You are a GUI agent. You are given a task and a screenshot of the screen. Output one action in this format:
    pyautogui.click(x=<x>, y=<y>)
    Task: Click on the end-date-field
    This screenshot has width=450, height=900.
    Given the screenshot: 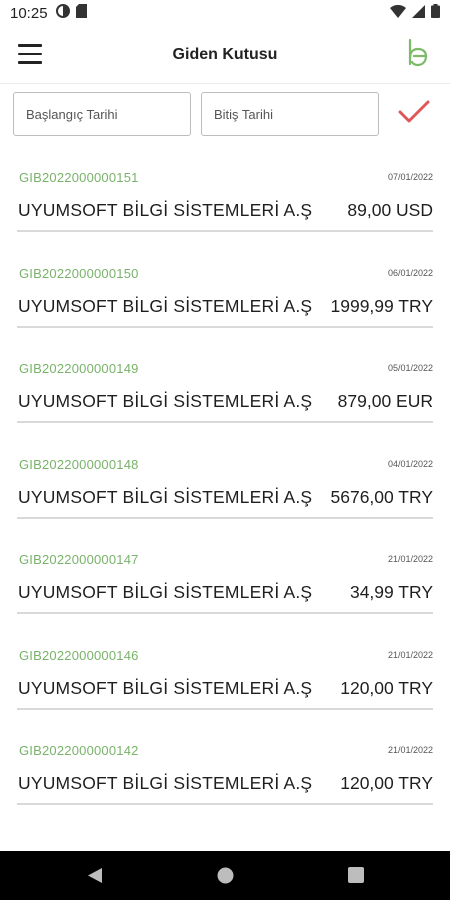 What is the action you would take?
    pyautogui.click(x=290, y=114)
    